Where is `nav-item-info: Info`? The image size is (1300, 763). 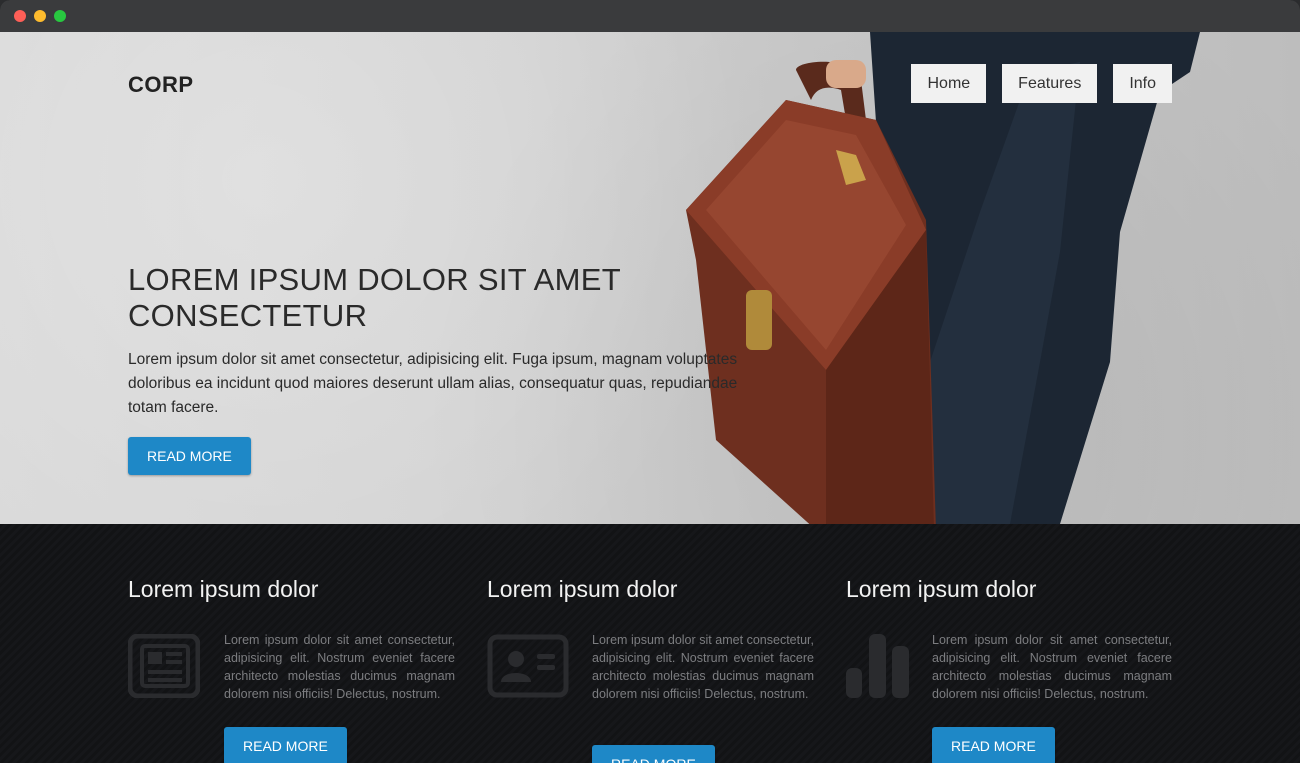
nav-item-info: Info is located at coordinates (1142, 83).